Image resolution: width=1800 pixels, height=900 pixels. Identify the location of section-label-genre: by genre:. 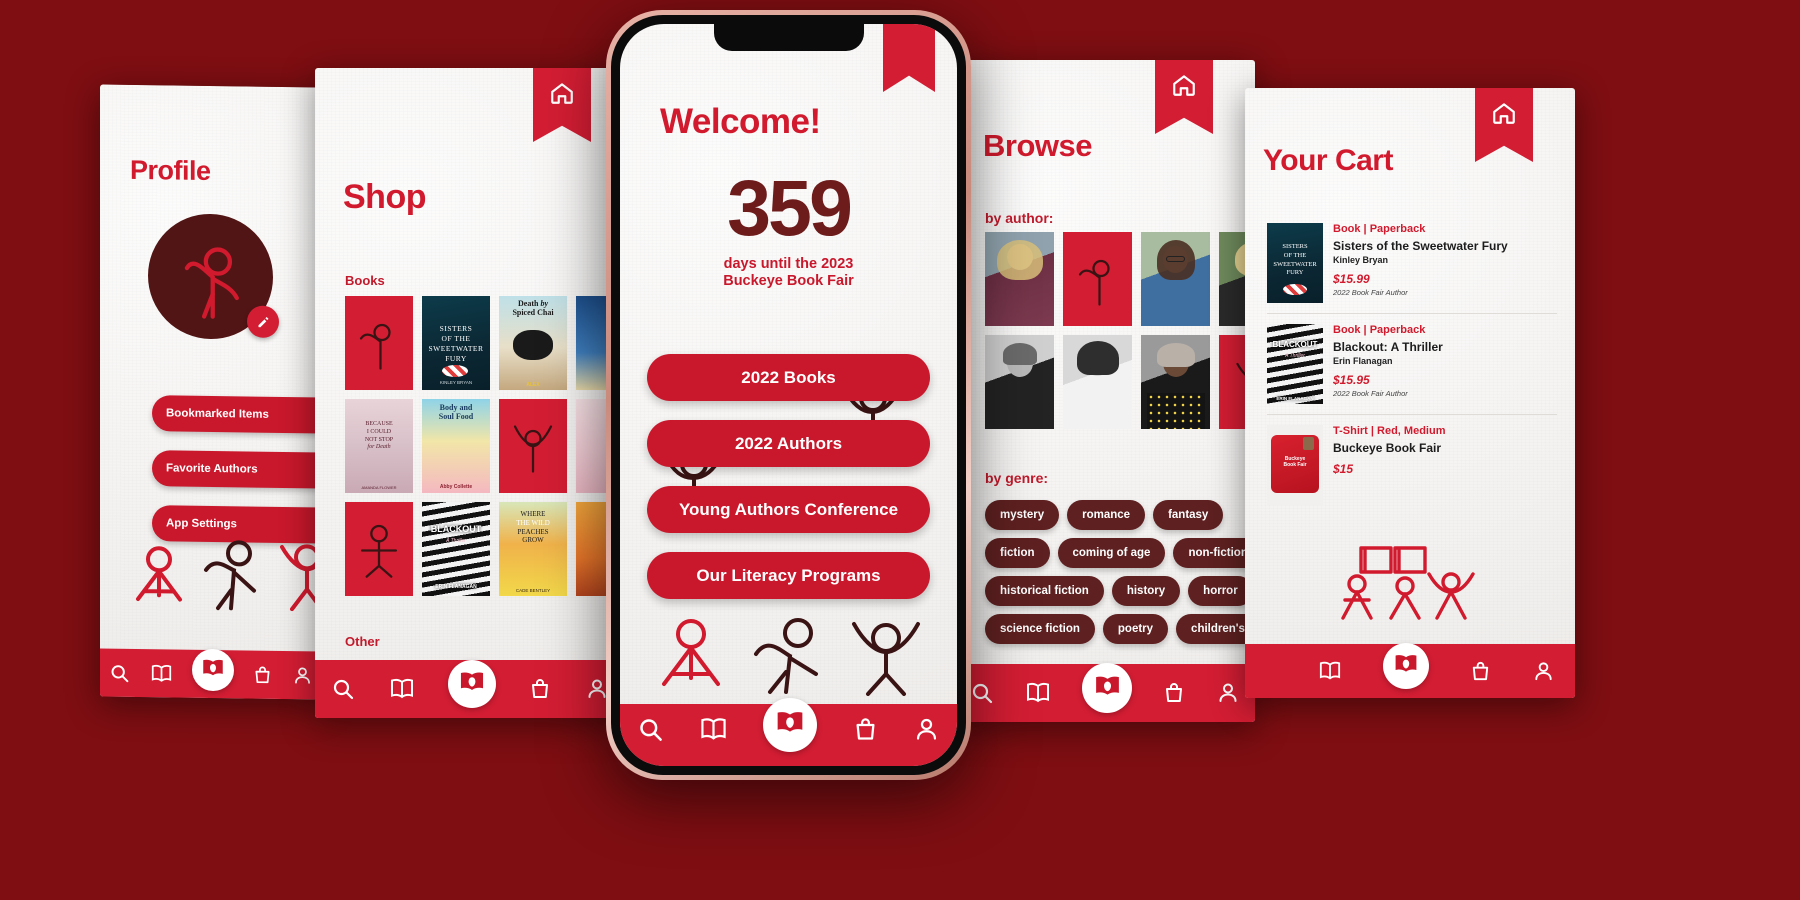
(1017, 478).